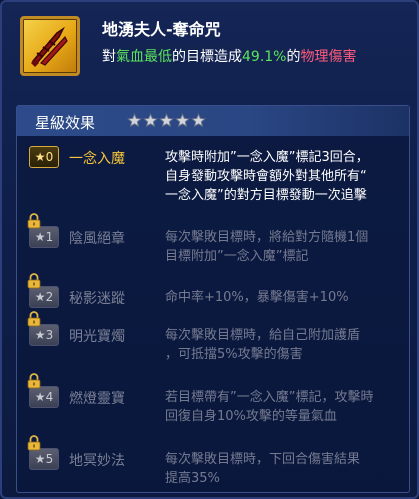  Describe the element at coordinates (285, 247) in the screenshot. I see `star-effect-description: 每次擊敗目標時，將給對方隨機1個 目標附加”一念入魔”標記` at that location.